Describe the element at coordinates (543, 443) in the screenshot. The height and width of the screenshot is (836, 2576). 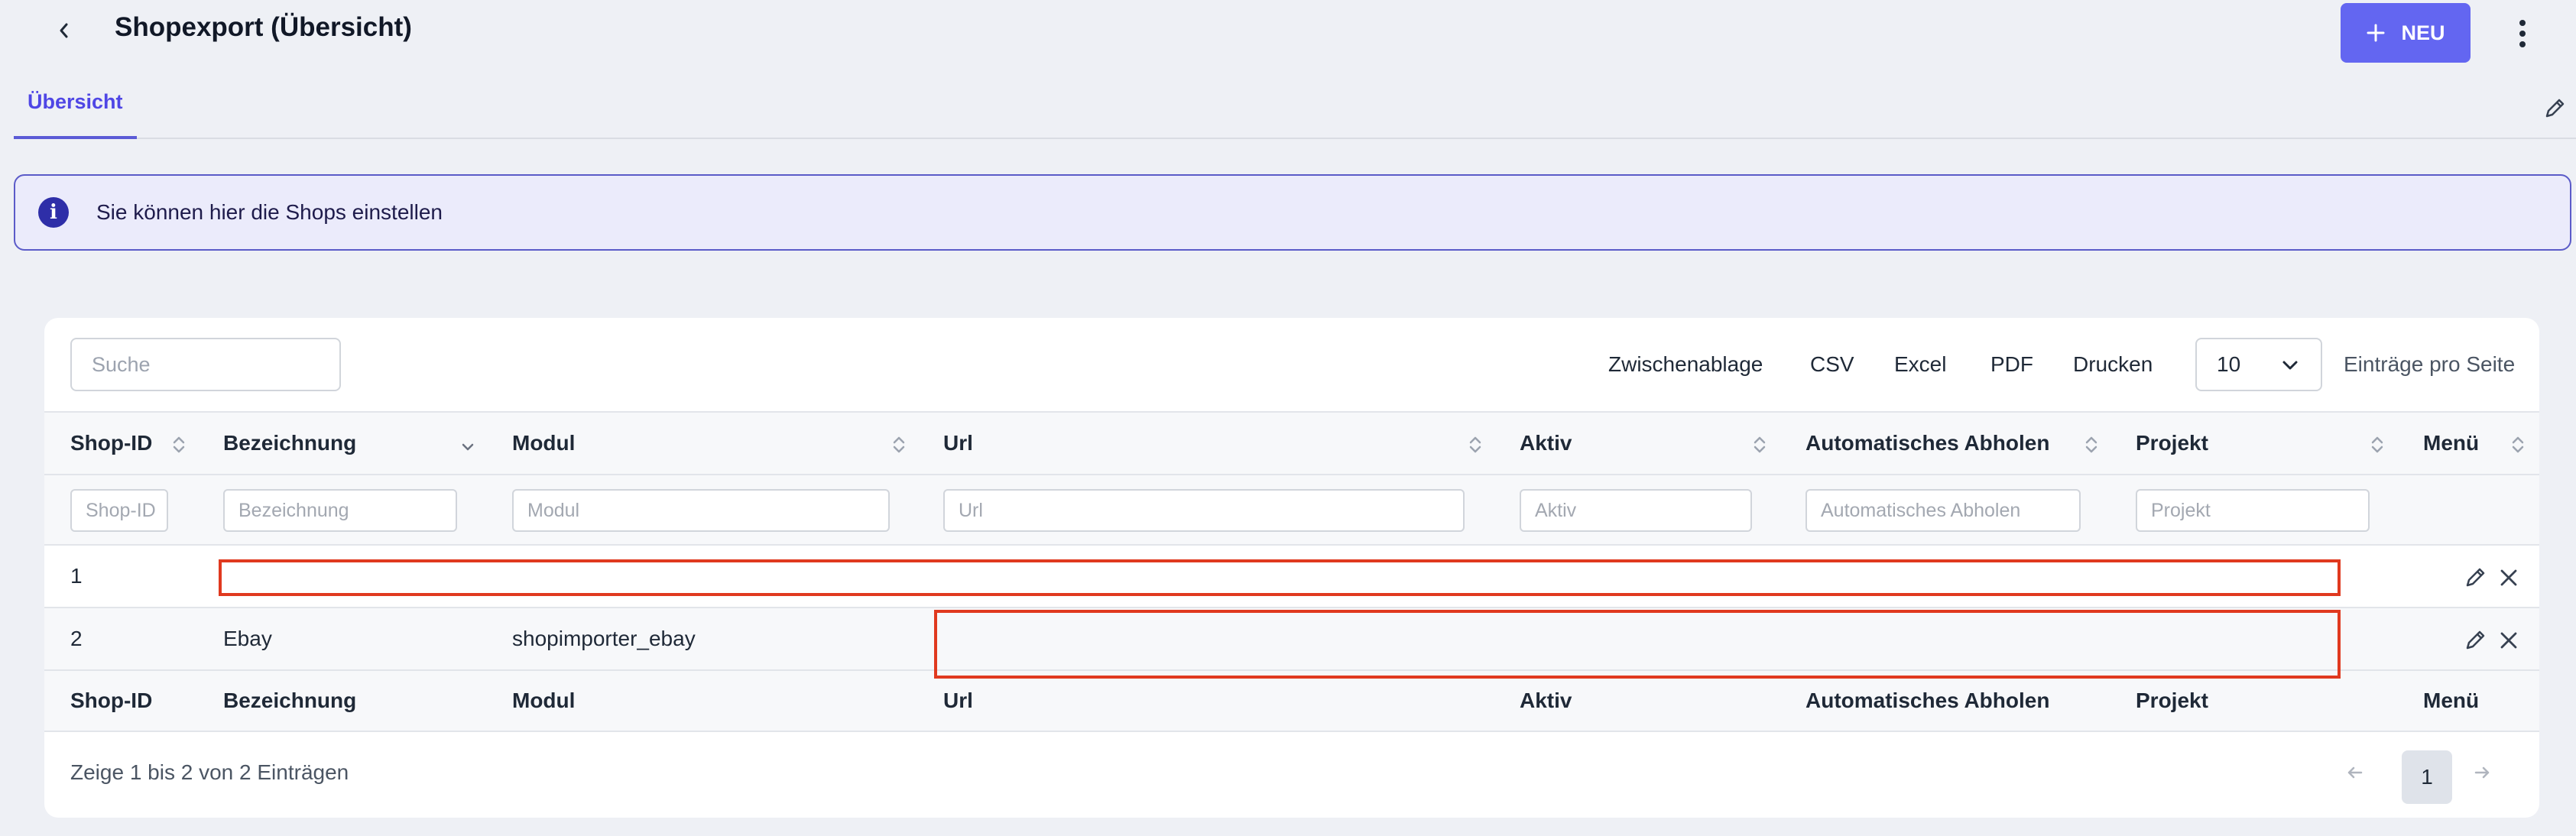
I see `column-header-modul: Modul` at that location.